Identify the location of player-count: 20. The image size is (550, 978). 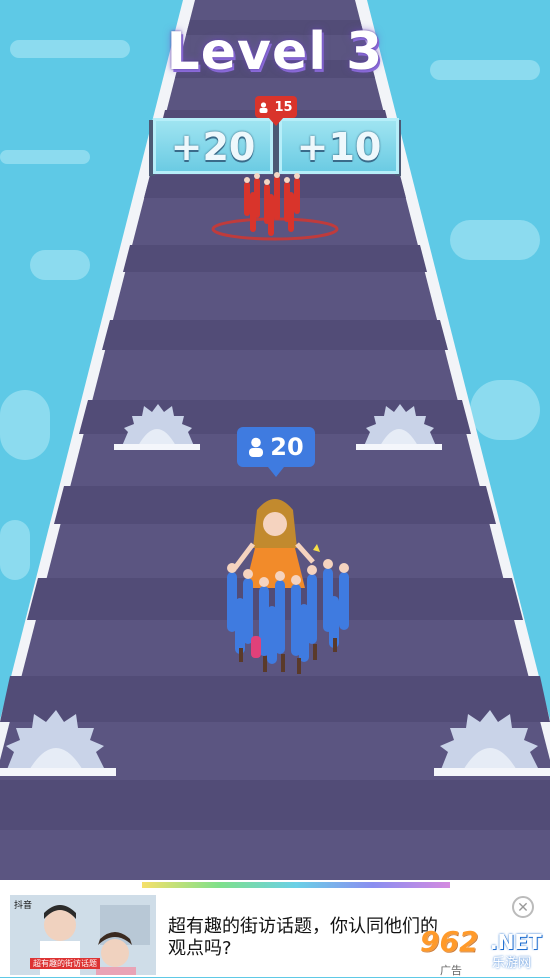
(287, 447).